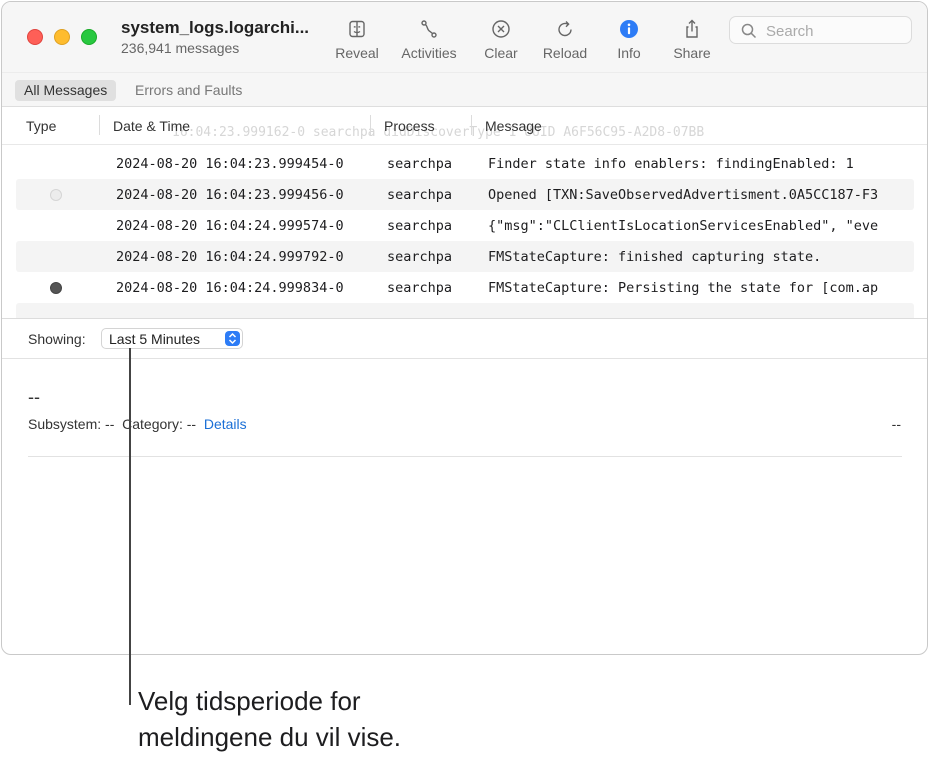  What do you see at coordinates (565, 53) in the screenshot?
I see `reload-label: Reload` at bounding box center [565, 53].